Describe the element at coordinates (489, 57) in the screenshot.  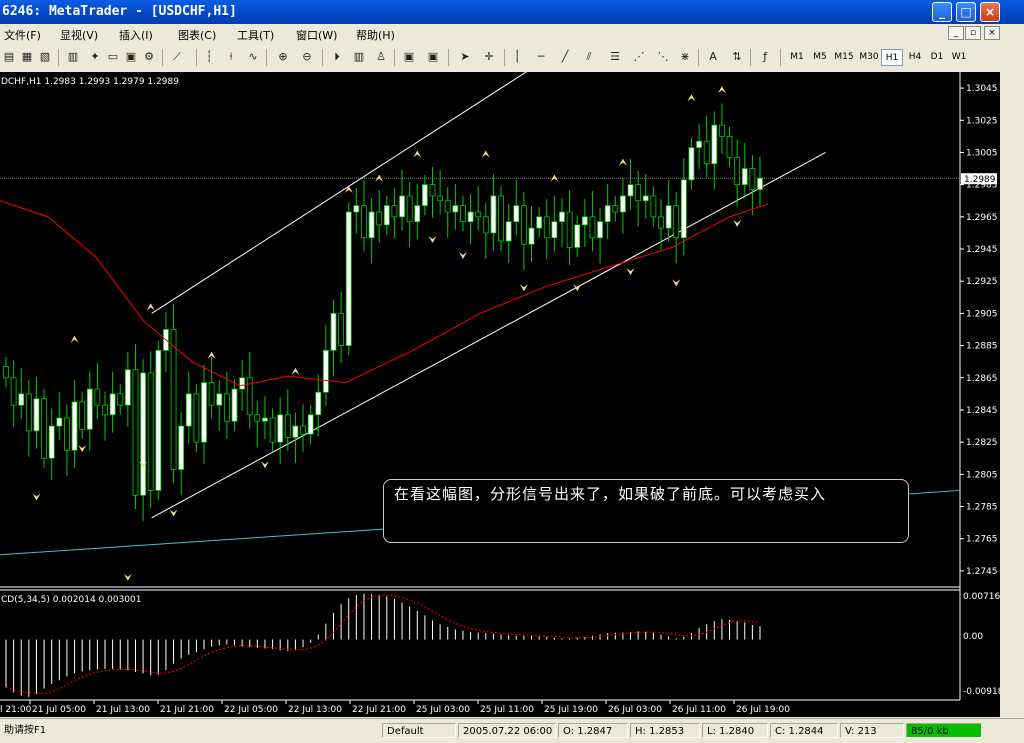
I see `crosshair-icon: ✛` at that location.